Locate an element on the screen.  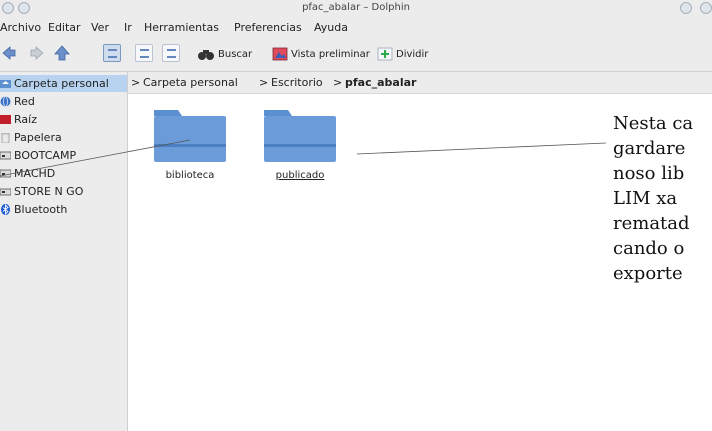
annotation-line: rematad is located at coordinates (651, 223).